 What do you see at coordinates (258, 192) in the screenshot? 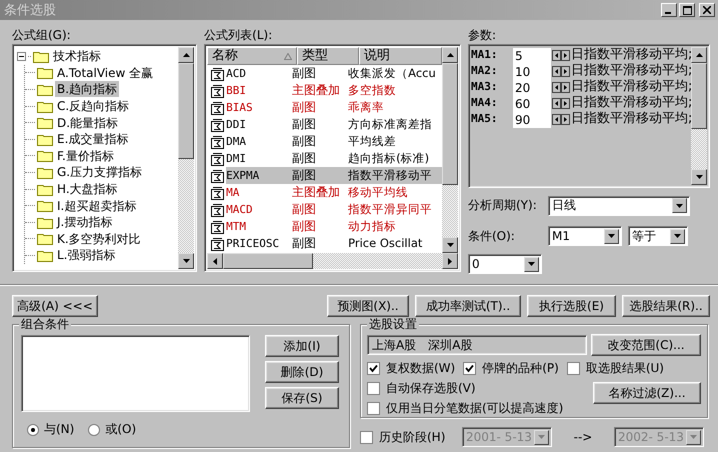
I see `formula-name: MA` at bounding box center [258, 192].